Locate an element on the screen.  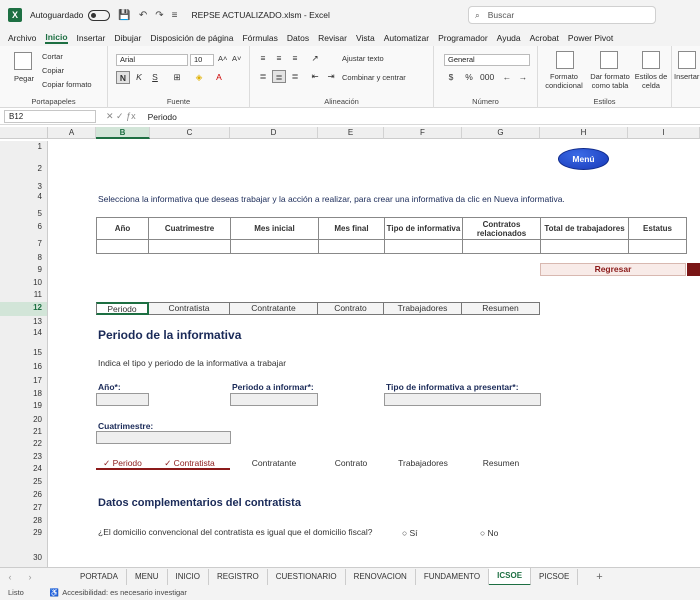
row-header-20: 20 is located at coordinates (24, 420).